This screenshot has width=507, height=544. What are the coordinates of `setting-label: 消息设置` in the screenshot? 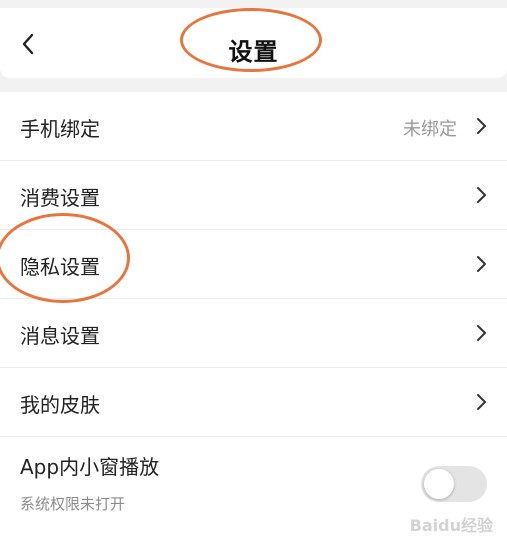 It's located at (60, 336).